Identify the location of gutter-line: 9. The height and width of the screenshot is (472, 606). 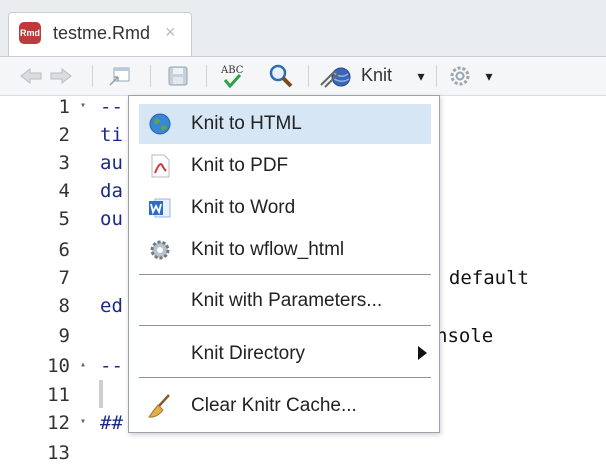
(64, 336).